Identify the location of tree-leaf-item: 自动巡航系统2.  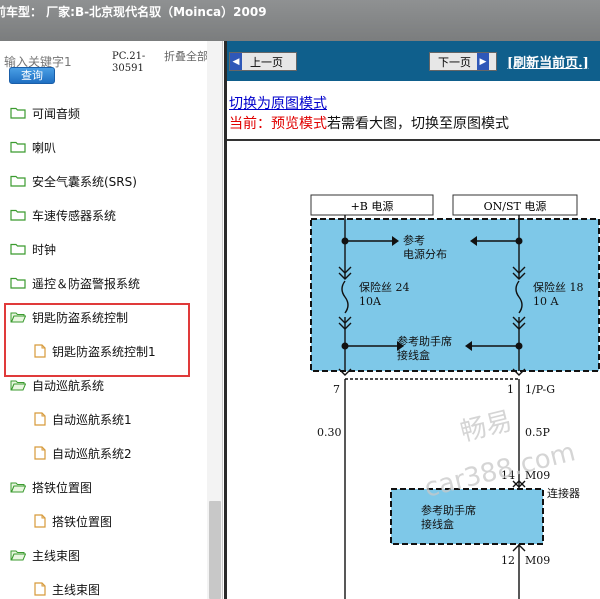
(83, 453).